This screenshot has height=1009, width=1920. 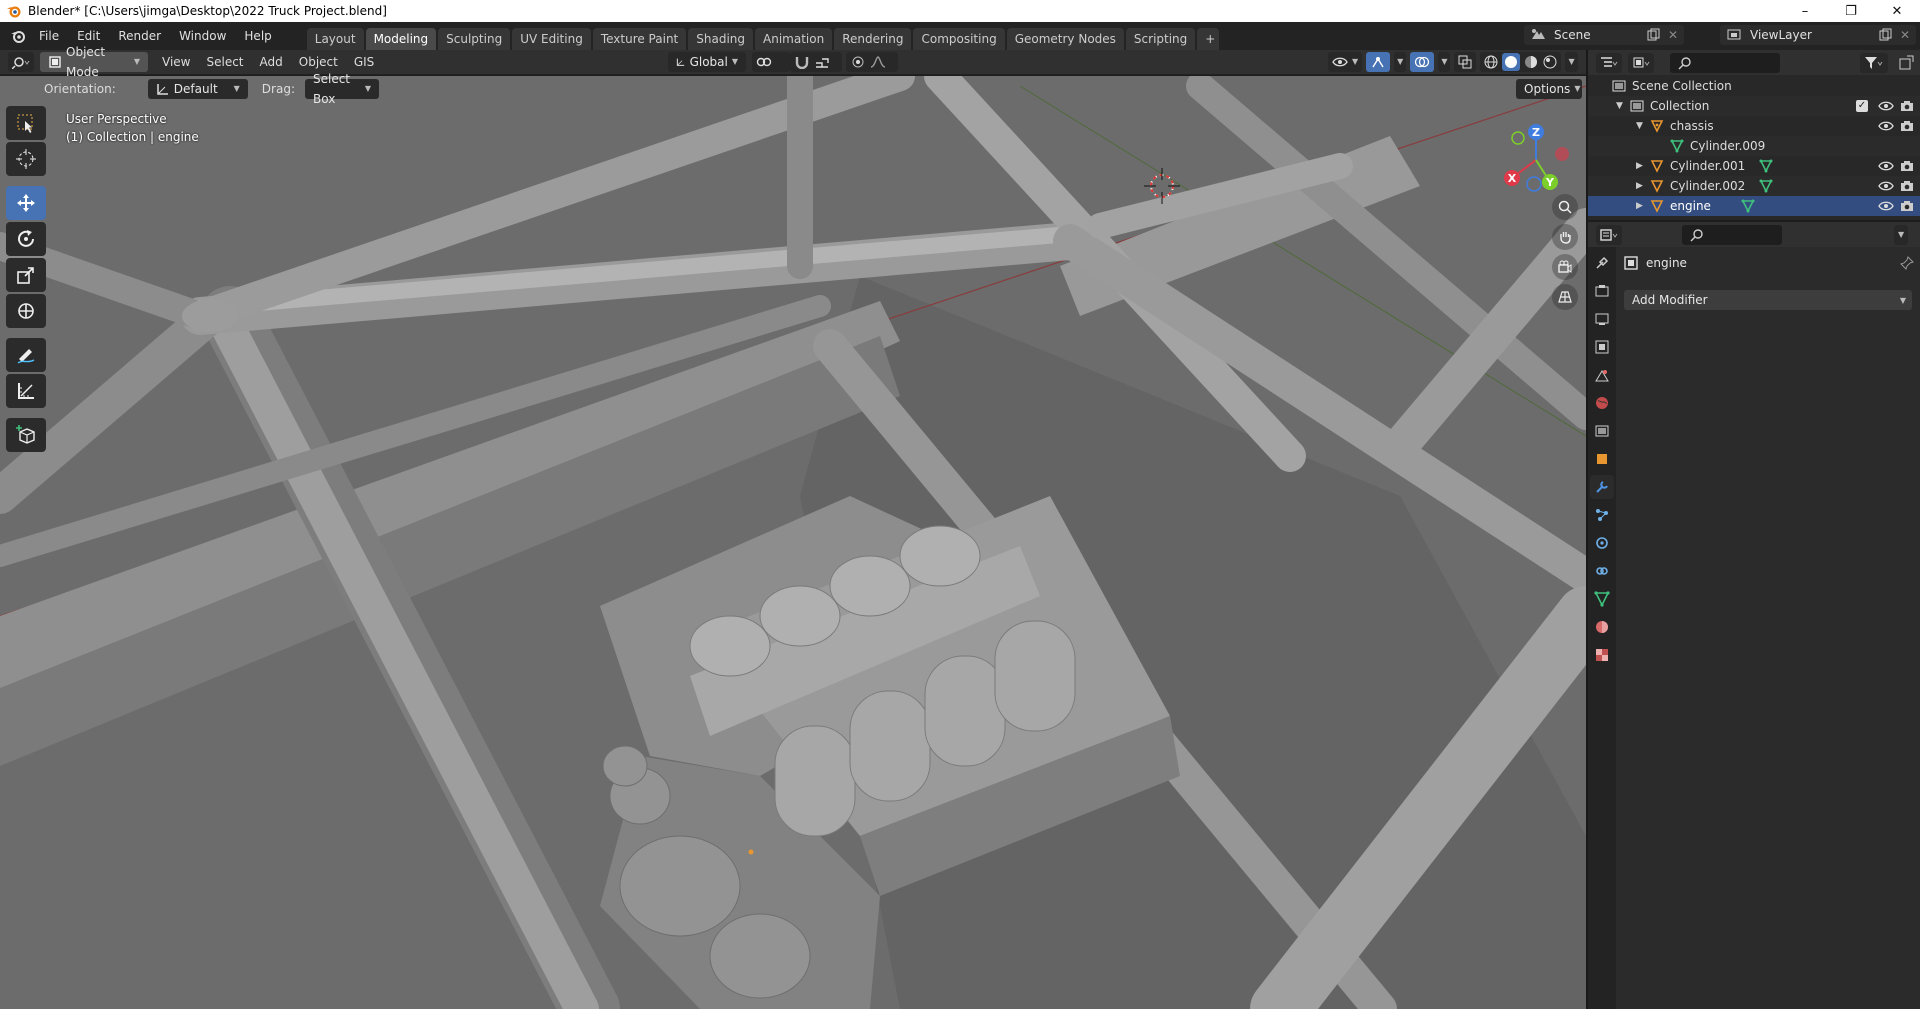 I want to click on gizmo-menu: ▼, so click(x=1400, y=62).